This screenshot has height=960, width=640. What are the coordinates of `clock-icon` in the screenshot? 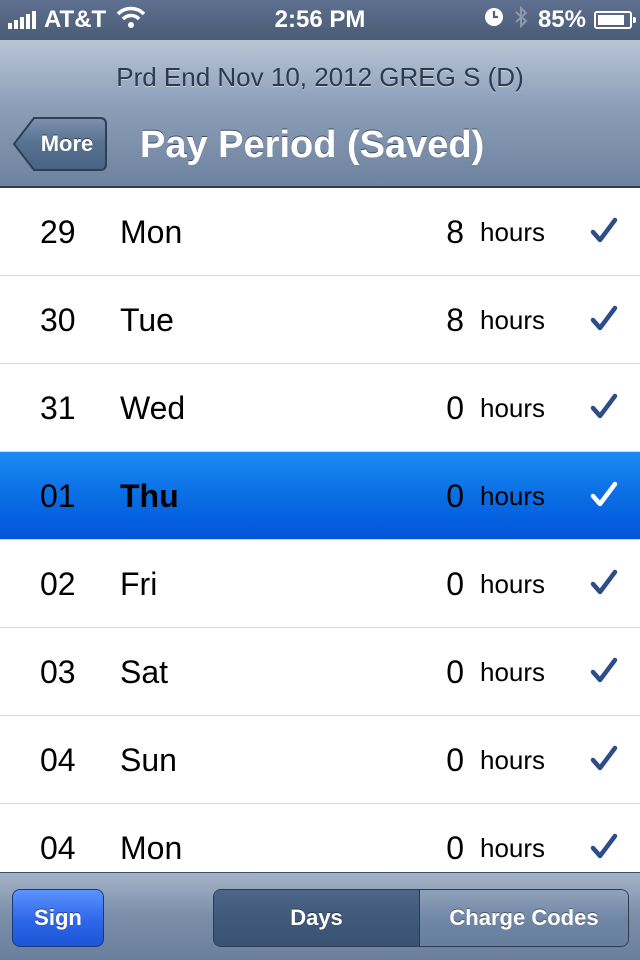 It's located at (494, 20).